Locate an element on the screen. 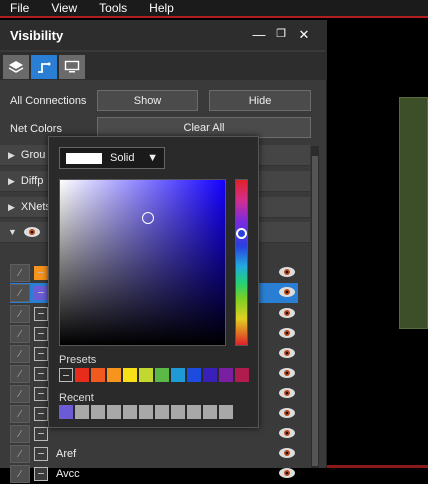 The height and width of the screenshot is (484, 428). scrollbar-thumb is located at coordinates (315, 311).